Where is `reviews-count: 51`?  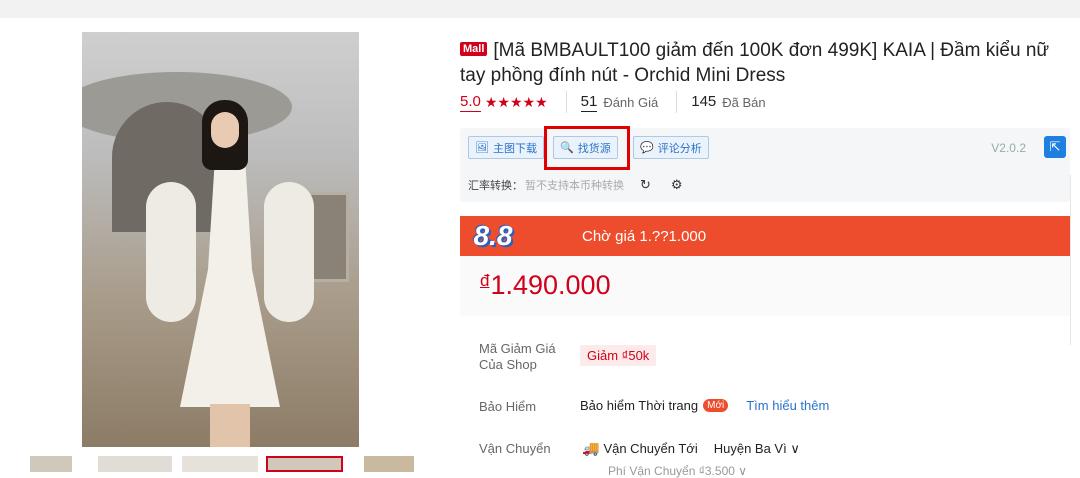
reviews-count: 51 is located at coordinates (589, 102).